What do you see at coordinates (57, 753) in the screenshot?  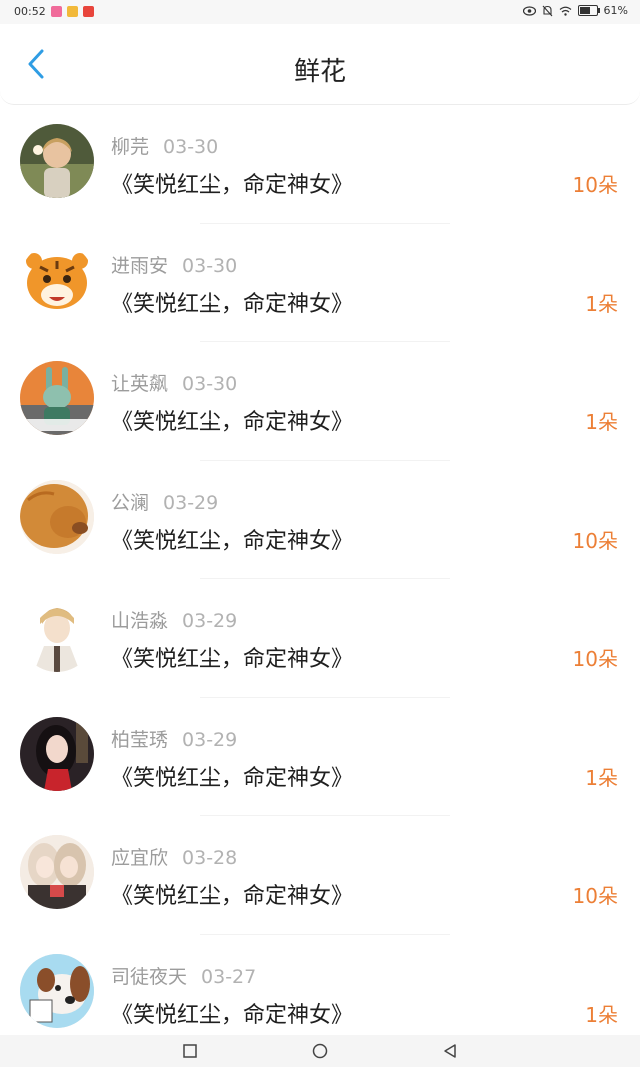 I see `woman-photo-avatar` at bounding box center [57, 753].